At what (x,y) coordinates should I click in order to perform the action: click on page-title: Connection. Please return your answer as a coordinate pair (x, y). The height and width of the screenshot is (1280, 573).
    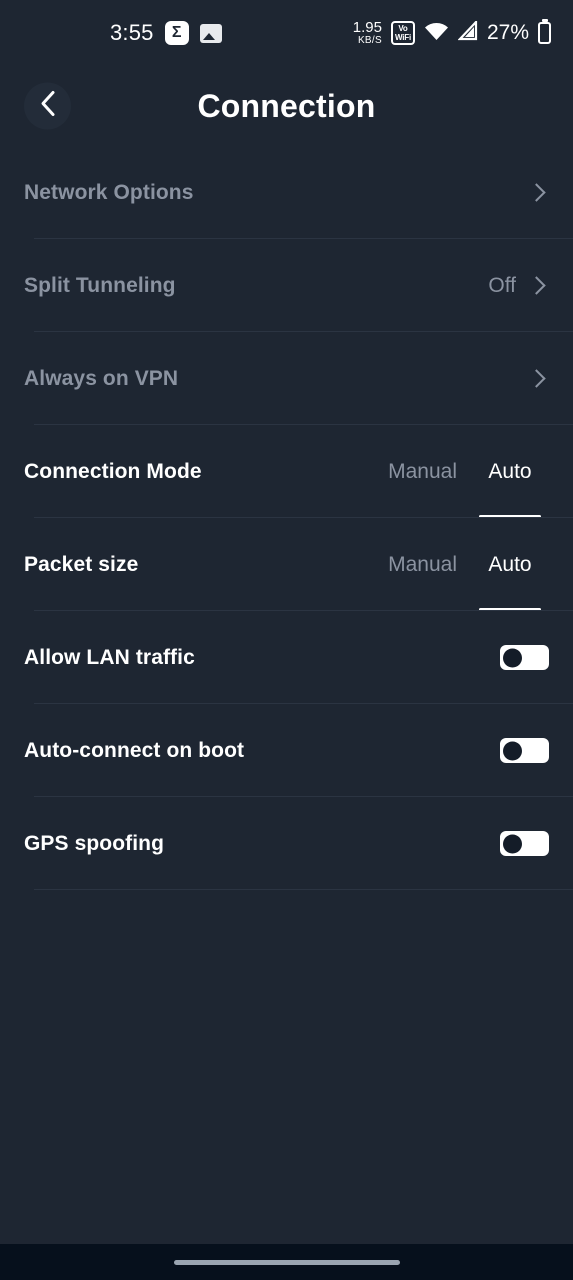
    Looking at the image, I should click on (286, 105).